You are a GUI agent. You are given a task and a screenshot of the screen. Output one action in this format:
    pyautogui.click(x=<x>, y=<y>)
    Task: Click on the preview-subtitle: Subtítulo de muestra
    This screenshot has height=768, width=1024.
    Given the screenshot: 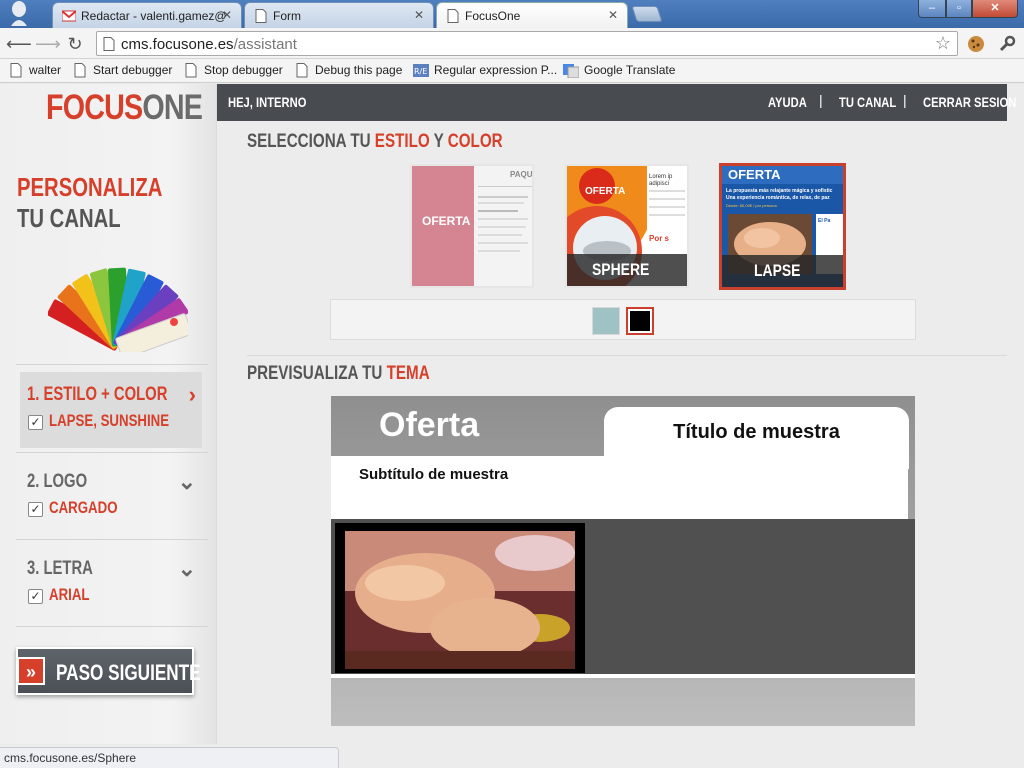 What is the action you would take?
    pyautogui.click(x=434, y=474)
    